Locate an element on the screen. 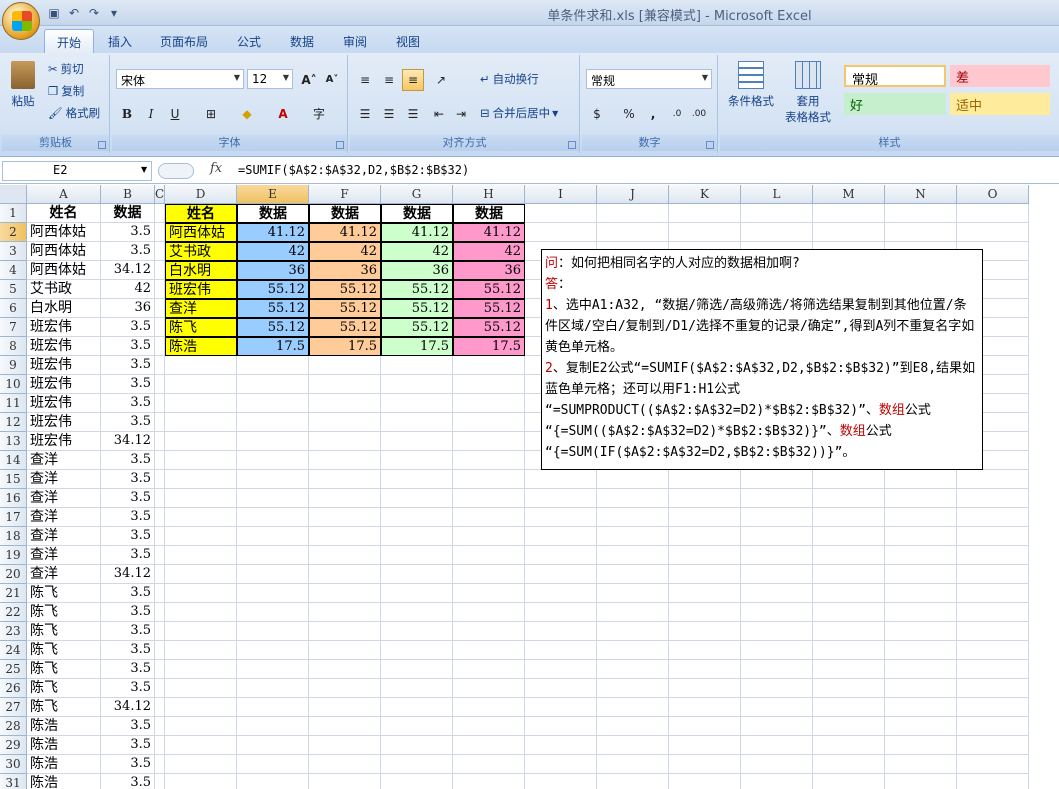  row-header: 12 is located at coordinates (13, 422).